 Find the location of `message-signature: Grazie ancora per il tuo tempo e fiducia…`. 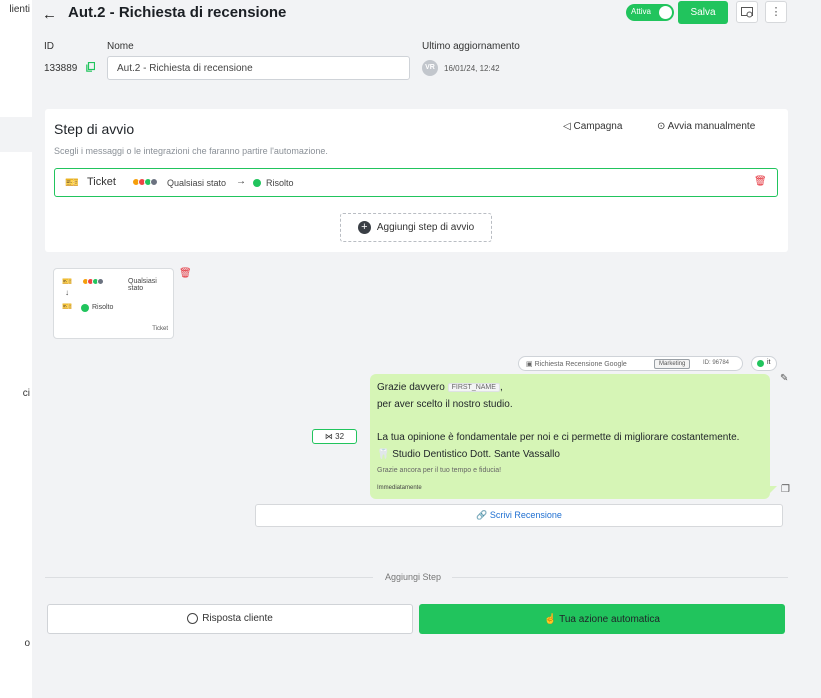

message-signature: Grazie ancora per il tuo tempo e fiducia… is located at coordinates (439, 470).